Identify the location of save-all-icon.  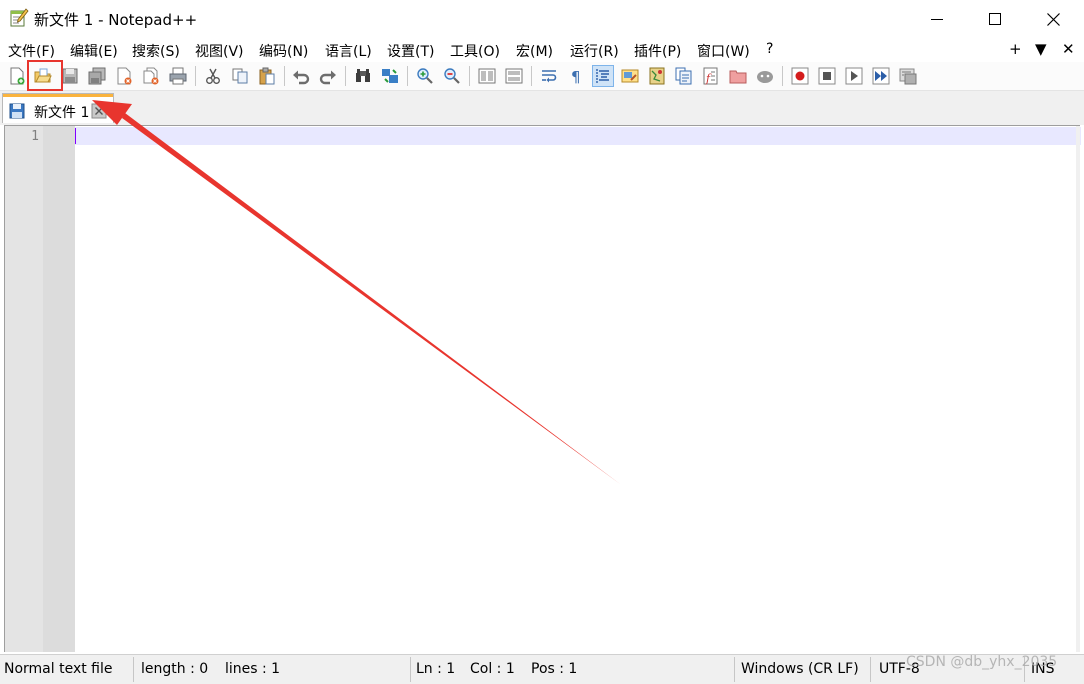
(97, 76).